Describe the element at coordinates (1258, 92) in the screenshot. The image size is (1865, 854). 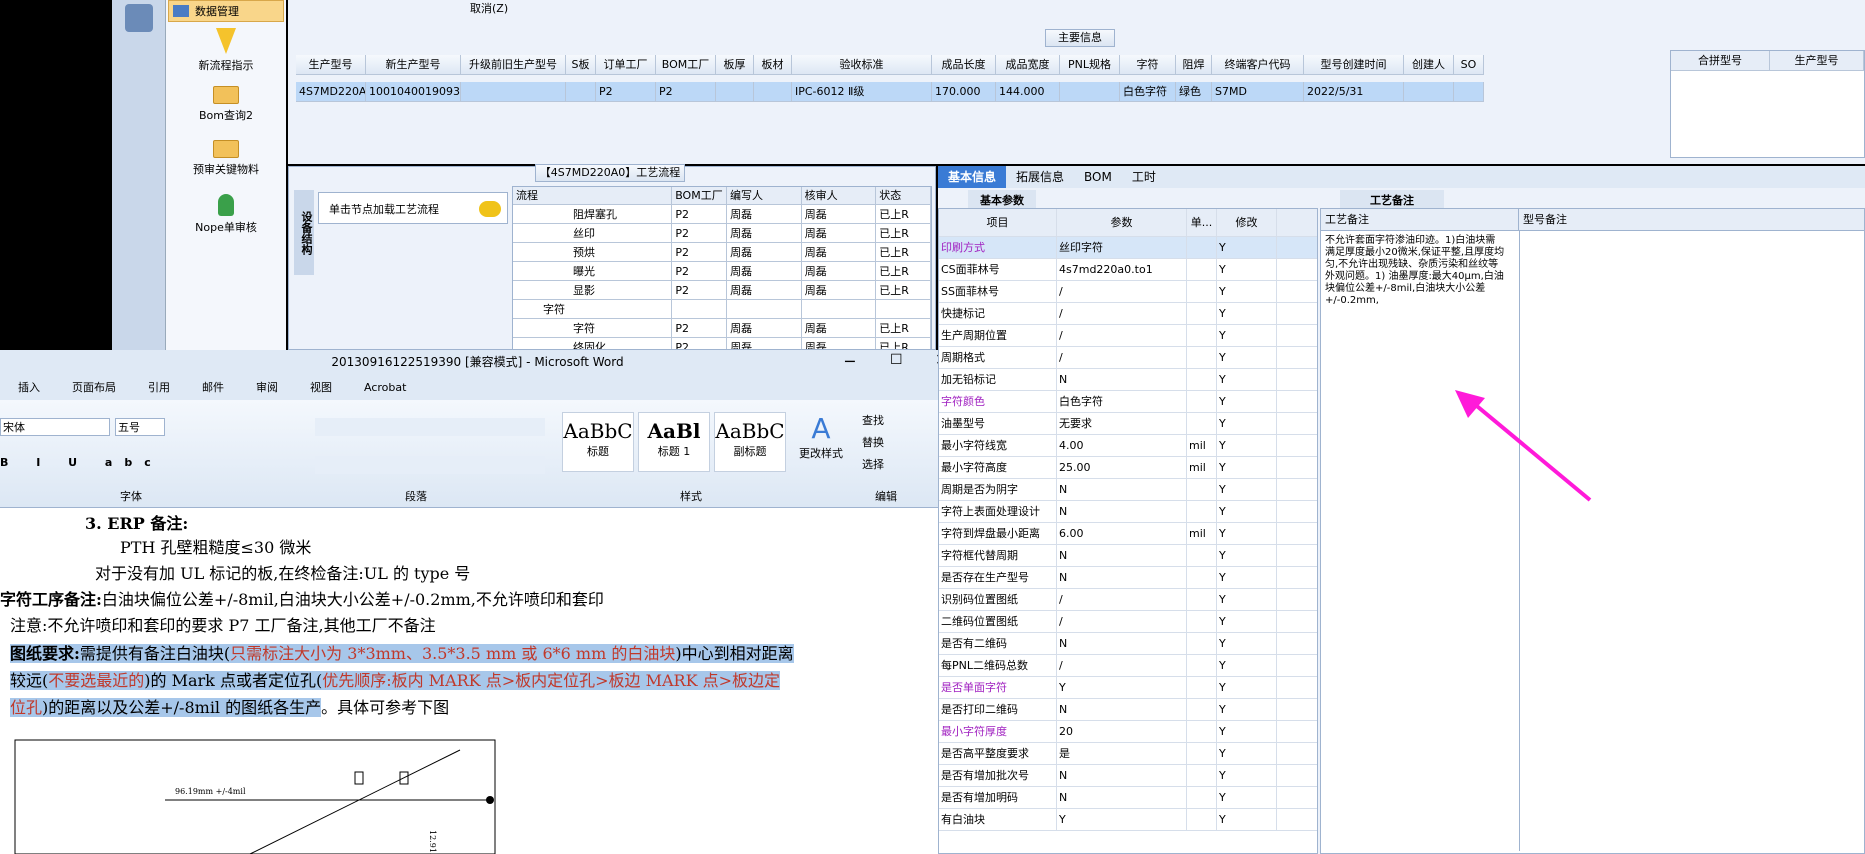
I see `table-cell: S7MD` at that location.